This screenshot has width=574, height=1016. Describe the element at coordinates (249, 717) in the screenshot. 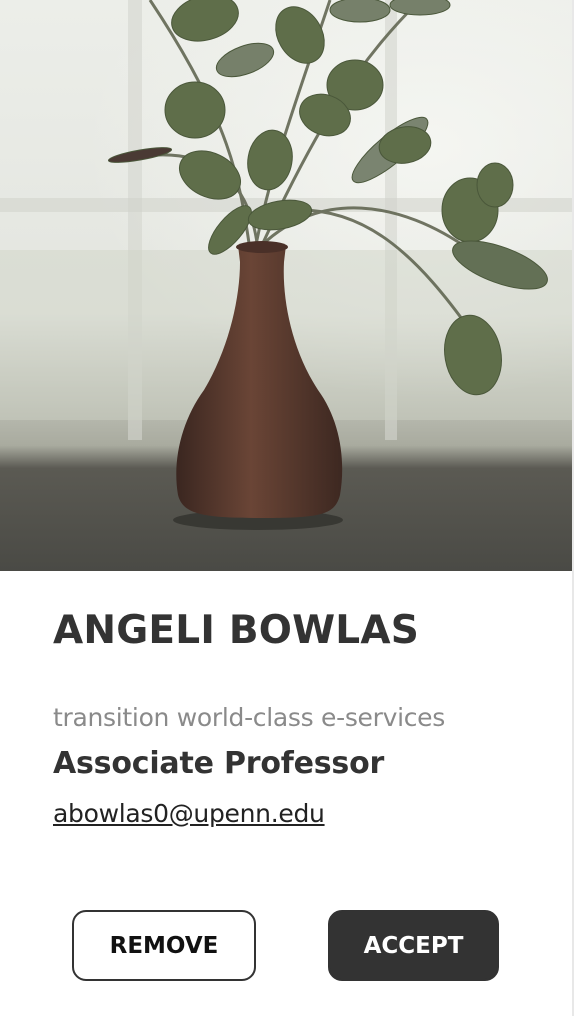

I see `profile-tagline: transition world-class e-services` at that location.